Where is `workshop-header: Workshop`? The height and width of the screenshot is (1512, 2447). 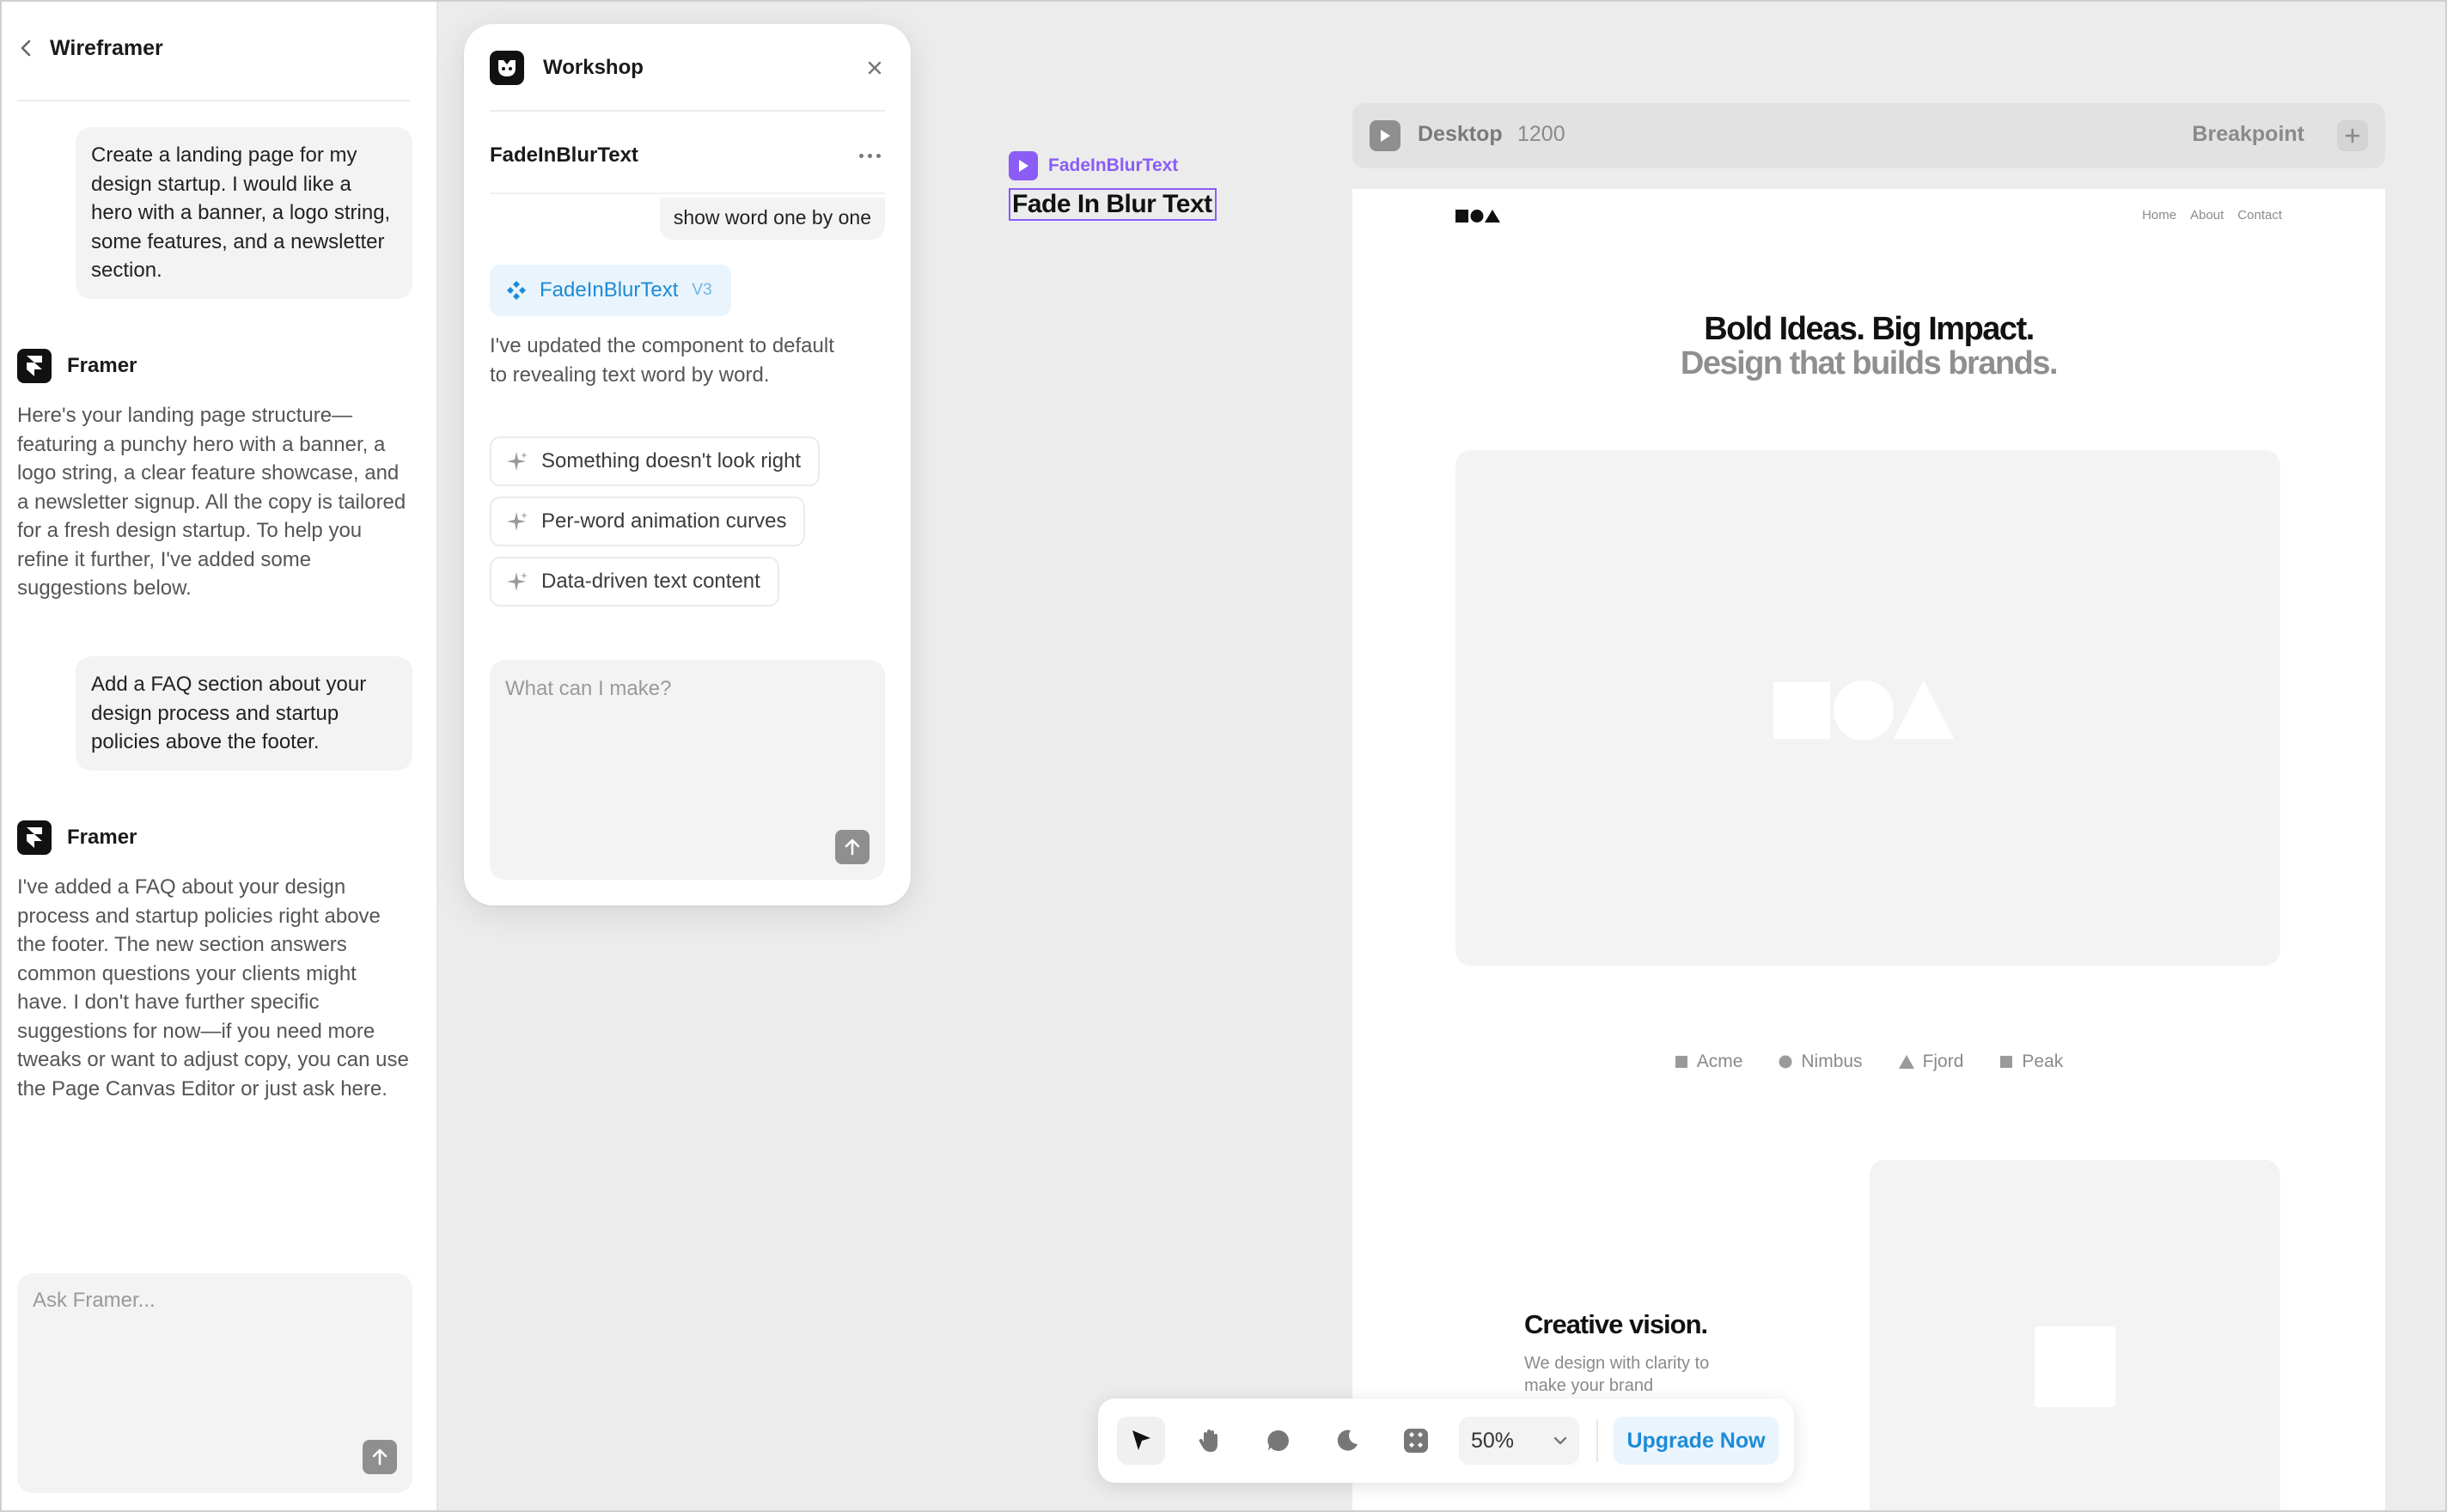
workshop-header: Workshop is located at coordinates (688, 68).